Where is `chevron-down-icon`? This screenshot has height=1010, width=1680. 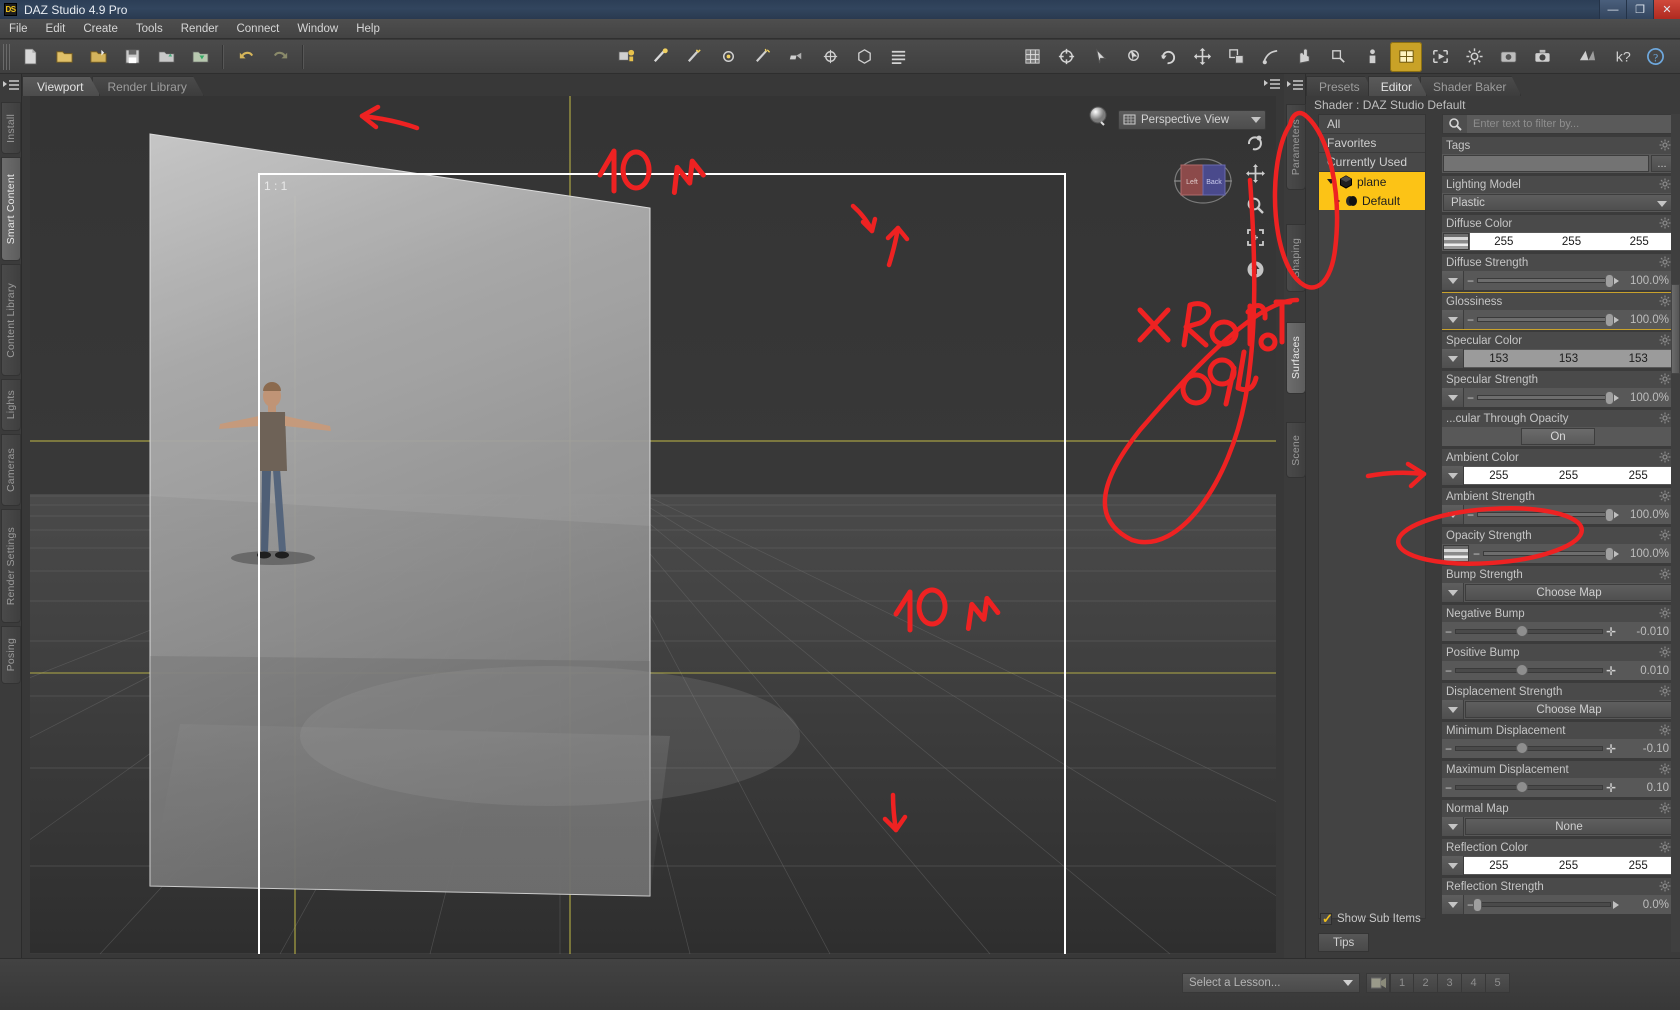 chevron-down-icon is located at coordinates (1662, 204).